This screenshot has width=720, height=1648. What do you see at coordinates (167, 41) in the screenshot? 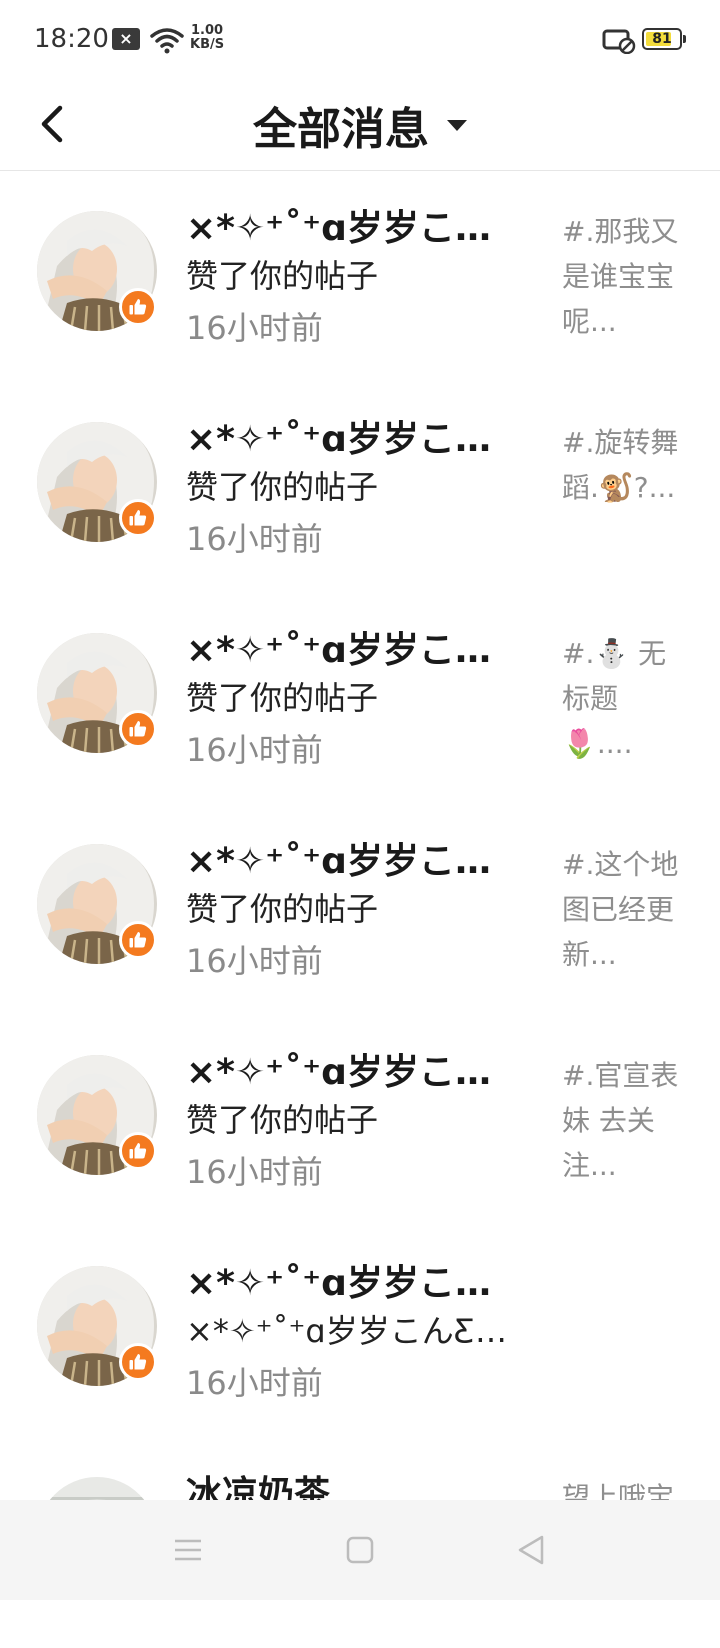
I see `wifi-icon` at bounding box center [167, 41].